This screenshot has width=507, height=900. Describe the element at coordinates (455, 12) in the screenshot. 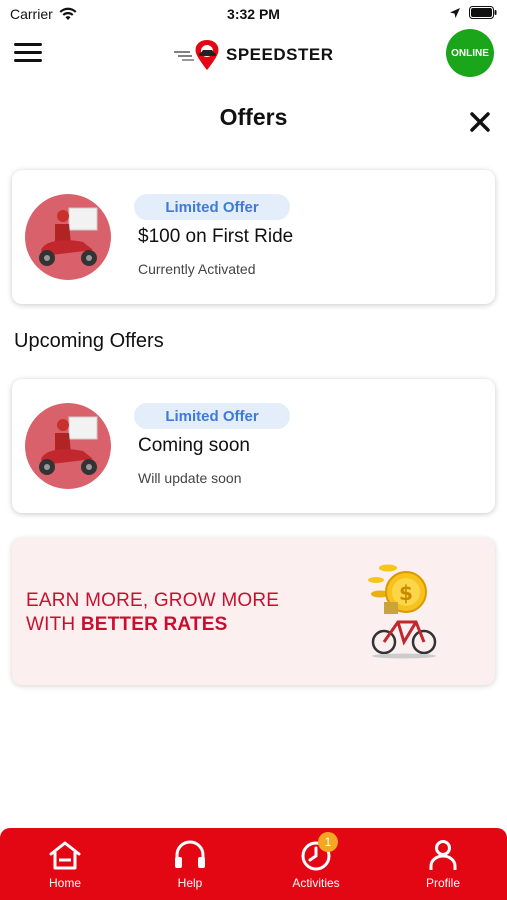

I see `location-arrow-icon` at that location.